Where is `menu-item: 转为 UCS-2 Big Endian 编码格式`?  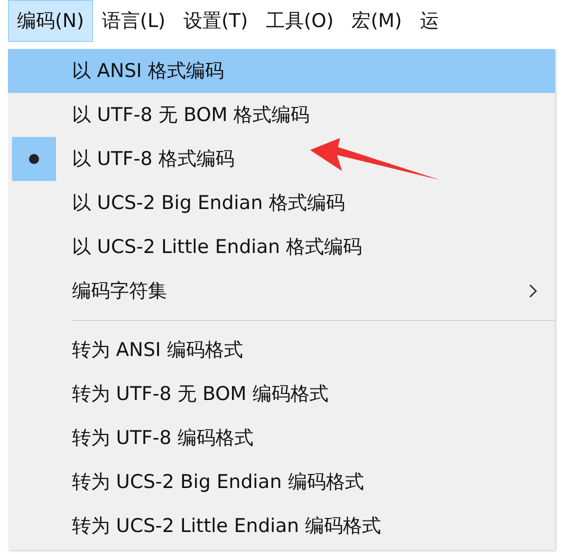 menu-item: 转为 UCS-2 Big Endian 编码格式 is located at coordinates (281, 482).